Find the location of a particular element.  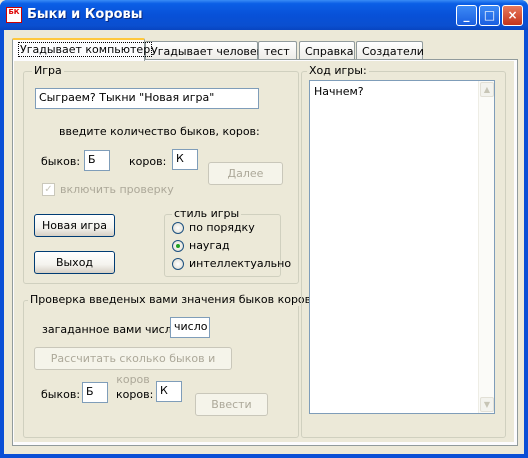

close-button: × is located at coordinates (512, 15).